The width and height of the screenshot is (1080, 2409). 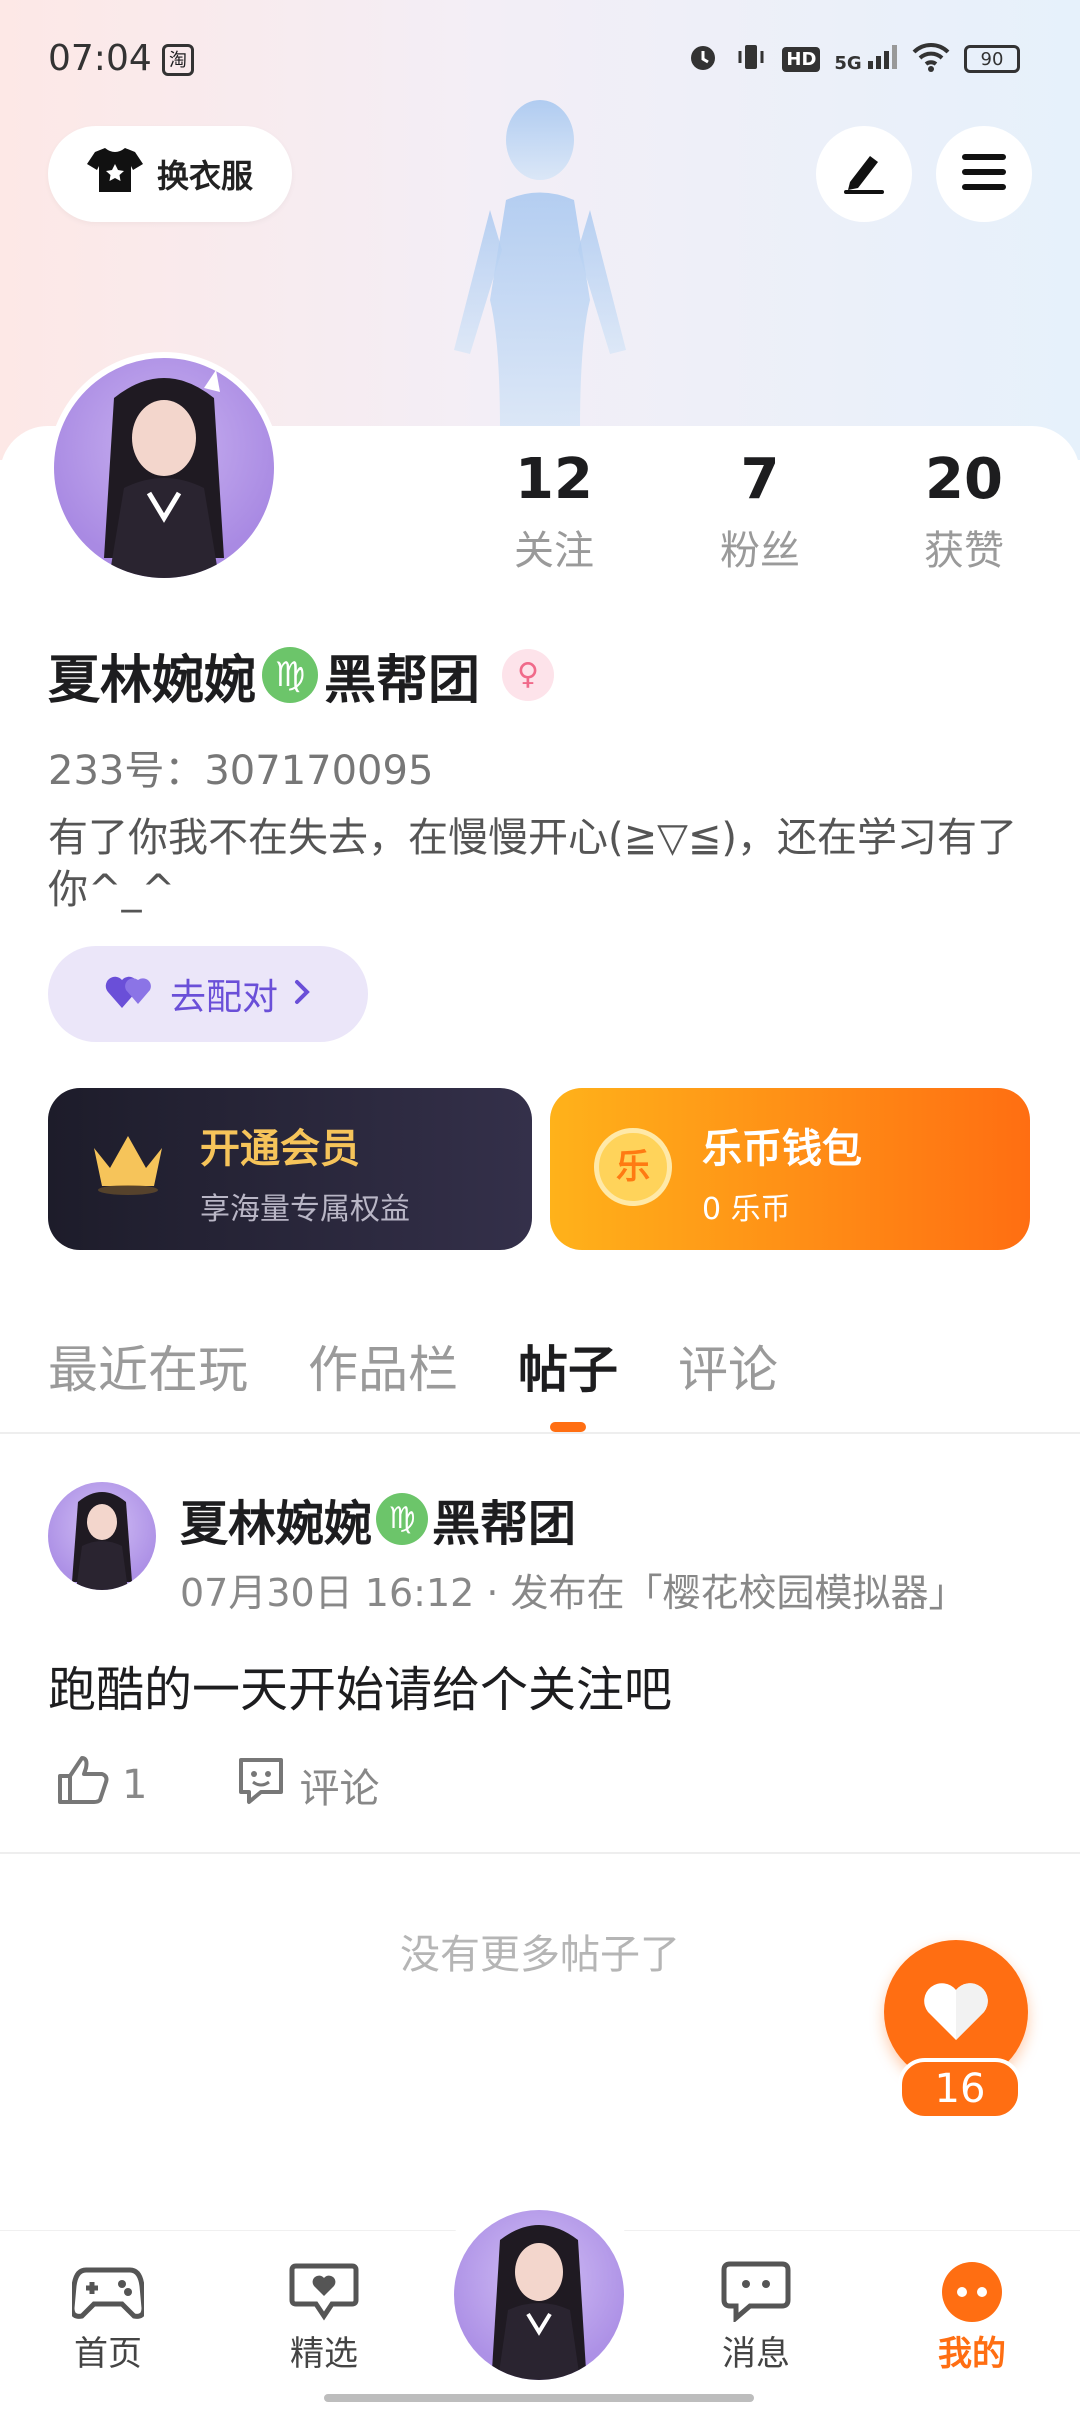 What do you see at coordinates (135, 1785) in the screenshot?
I see `post-like-count: 1` at bounding box center [135, 1785].